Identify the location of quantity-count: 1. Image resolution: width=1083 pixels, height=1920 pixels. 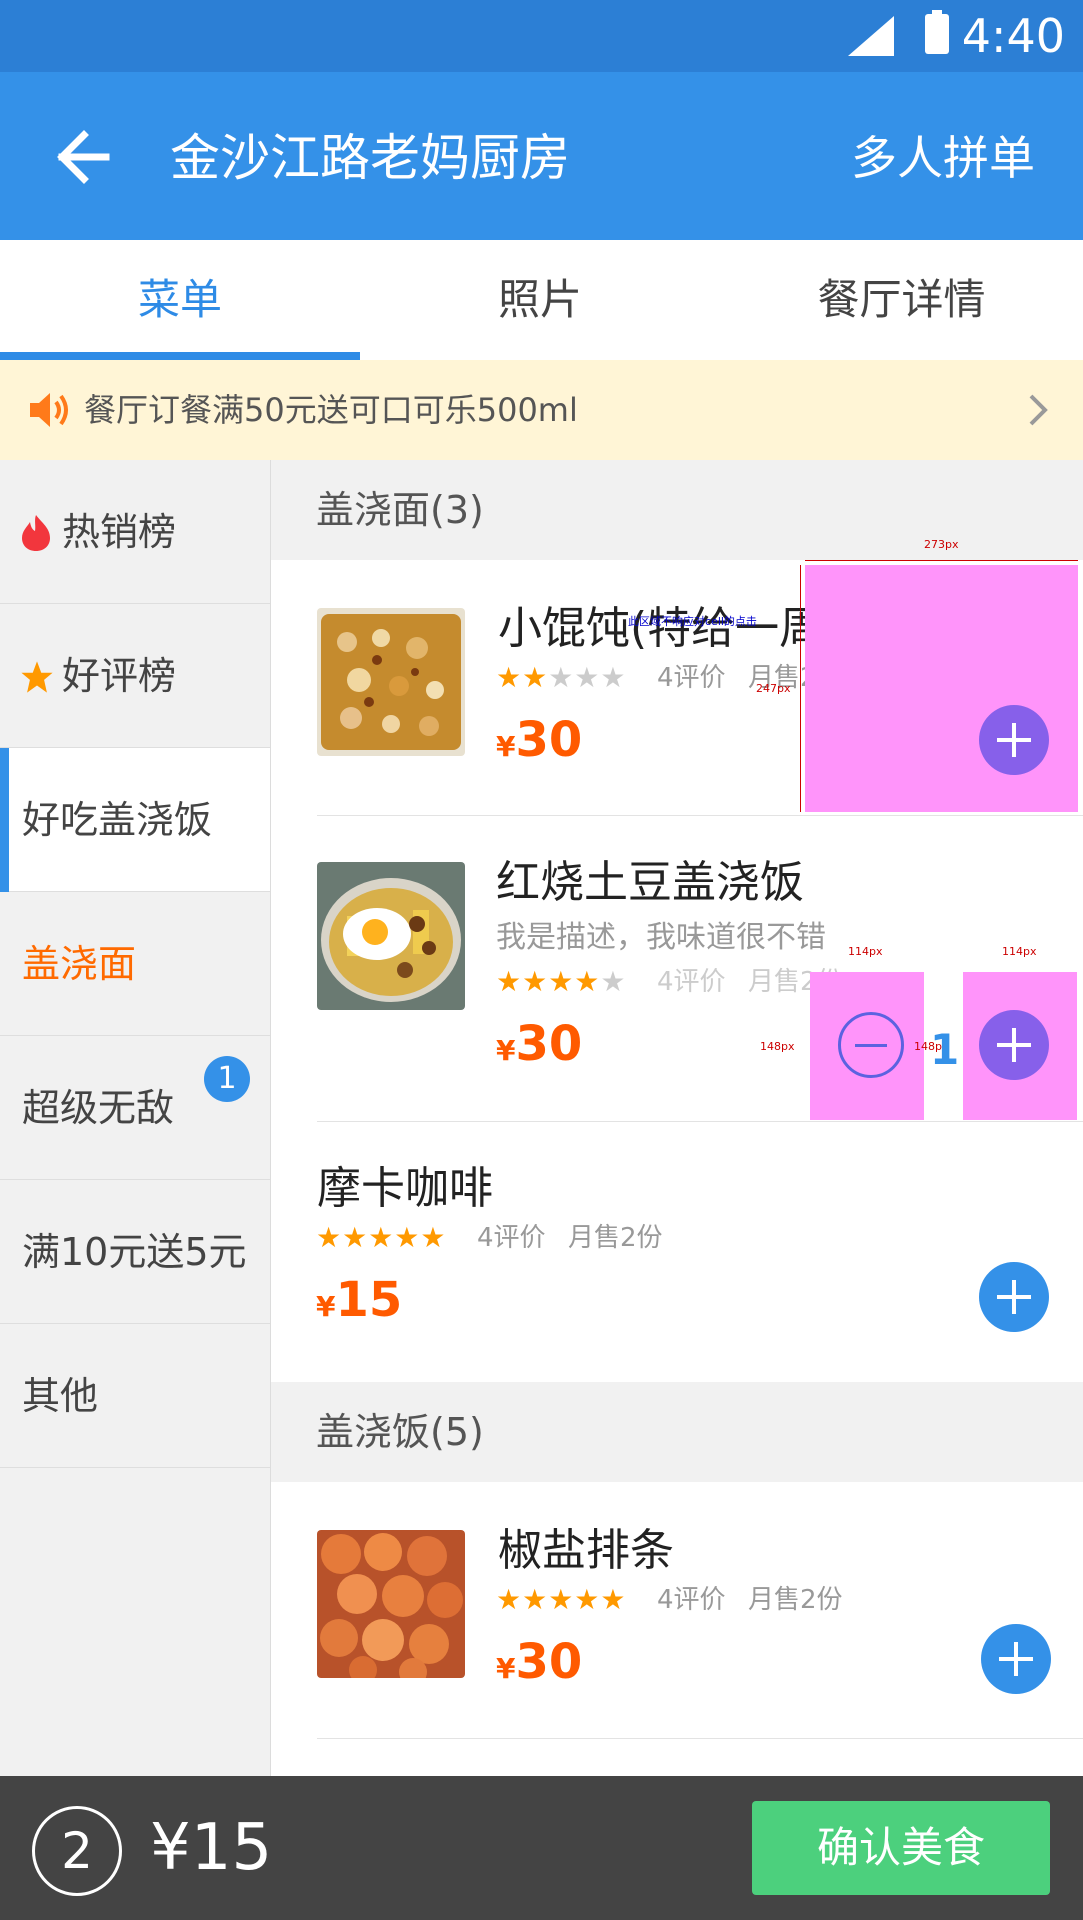
(945, 1049).